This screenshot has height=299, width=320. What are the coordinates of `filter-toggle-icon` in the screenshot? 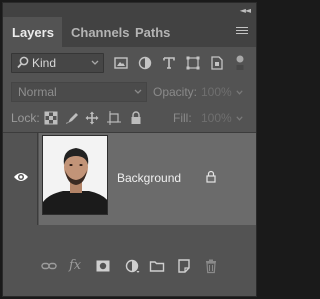 It's located at (240, 63).